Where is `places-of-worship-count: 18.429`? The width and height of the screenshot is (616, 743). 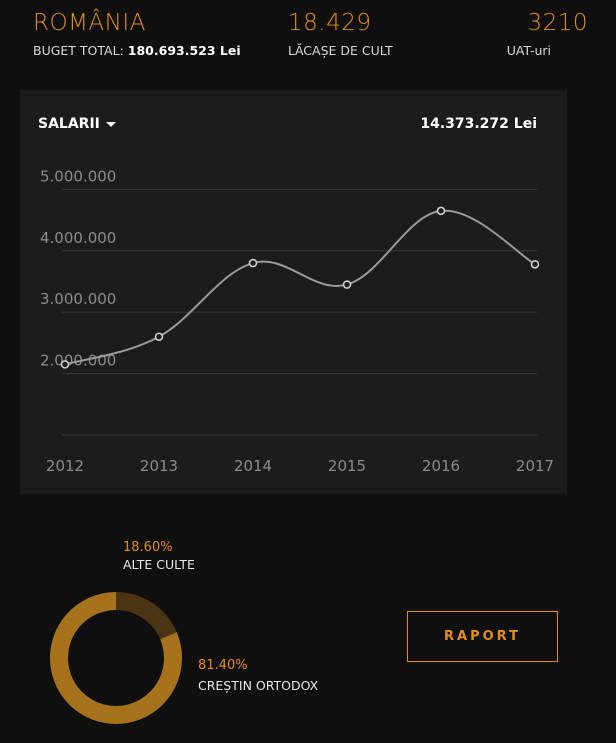
places-of-worship-count: 18.429 is located at coordinates (330, 23).